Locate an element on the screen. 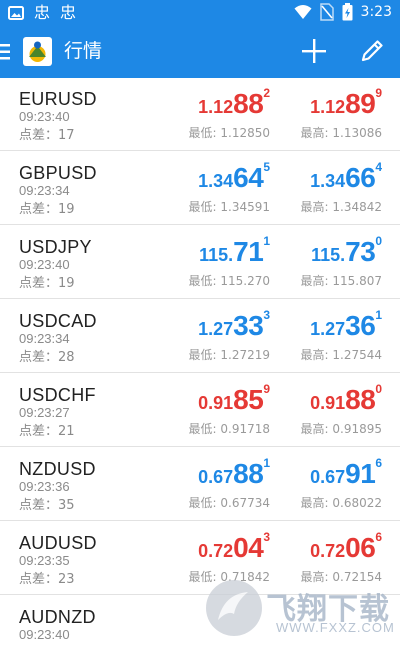 This screenshot has height=668, width=400. symbol-name: AUDUSD is located at coordinates (58, 543).